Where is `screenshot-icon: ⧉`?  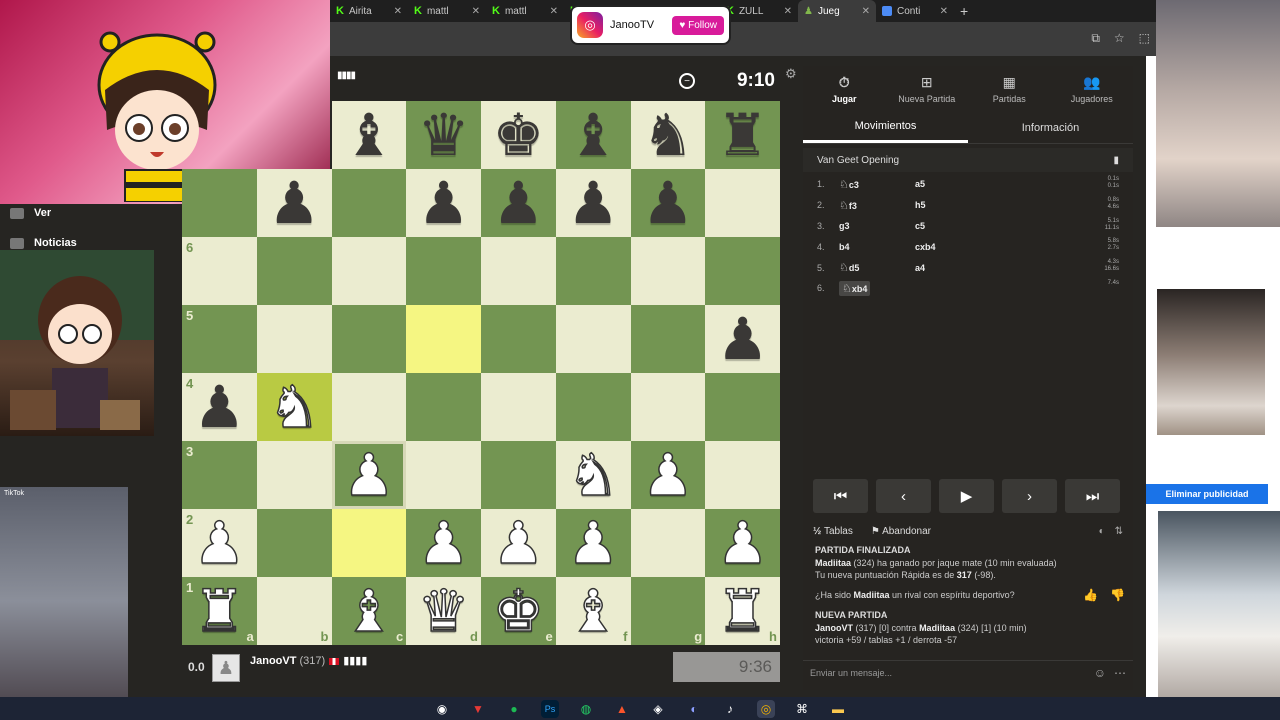 screenshot-icon: ⧉ is located at coordinates (1095, 38).